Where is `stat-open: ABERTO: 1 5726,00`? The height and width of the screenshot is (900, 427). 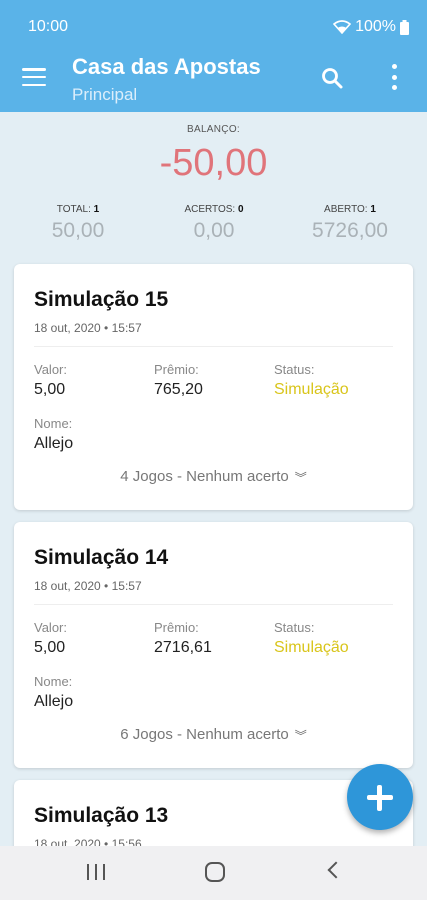
stat-open: ABERTO: 1 5726,00 is located at coordinates (350, 223).